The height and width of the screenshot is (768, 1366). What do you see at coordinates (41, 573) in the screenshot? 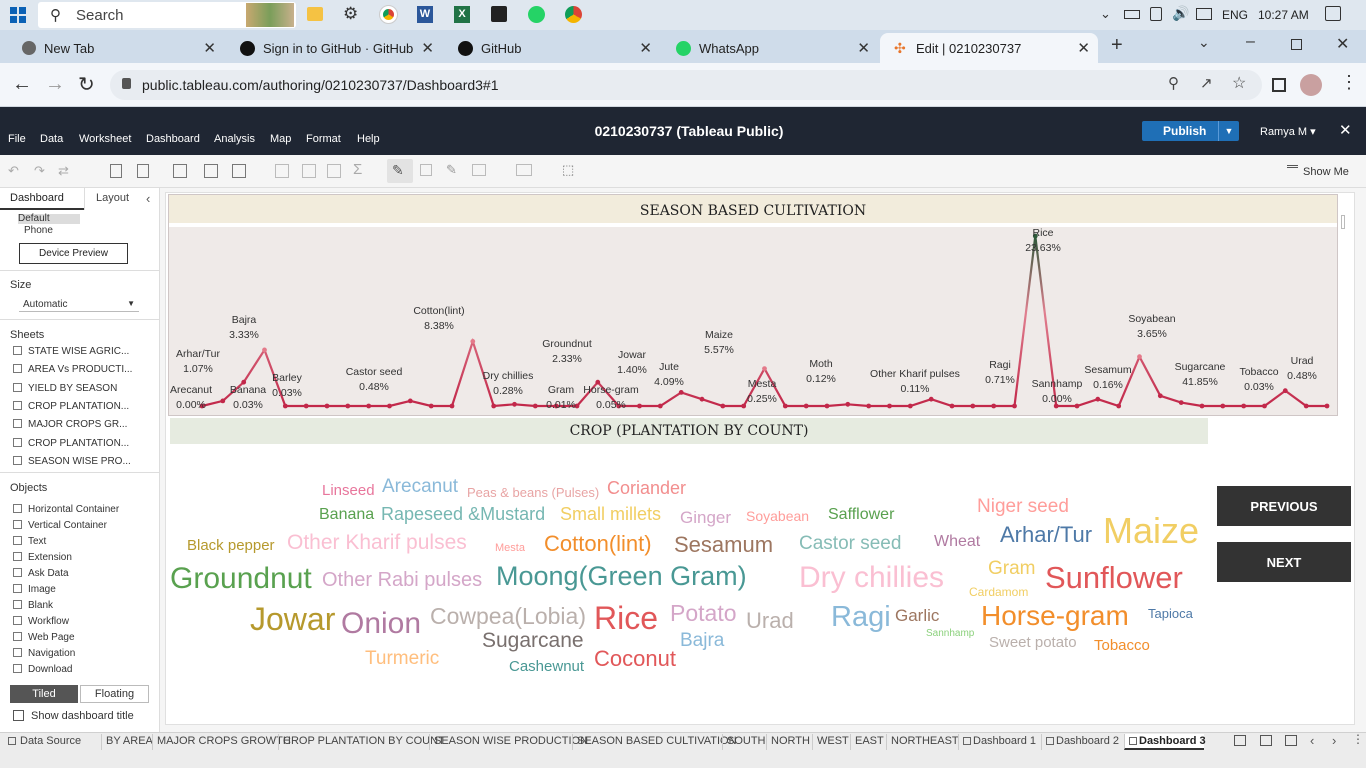
I see `object-item: Ask Data` at bounding box center [41, 573].